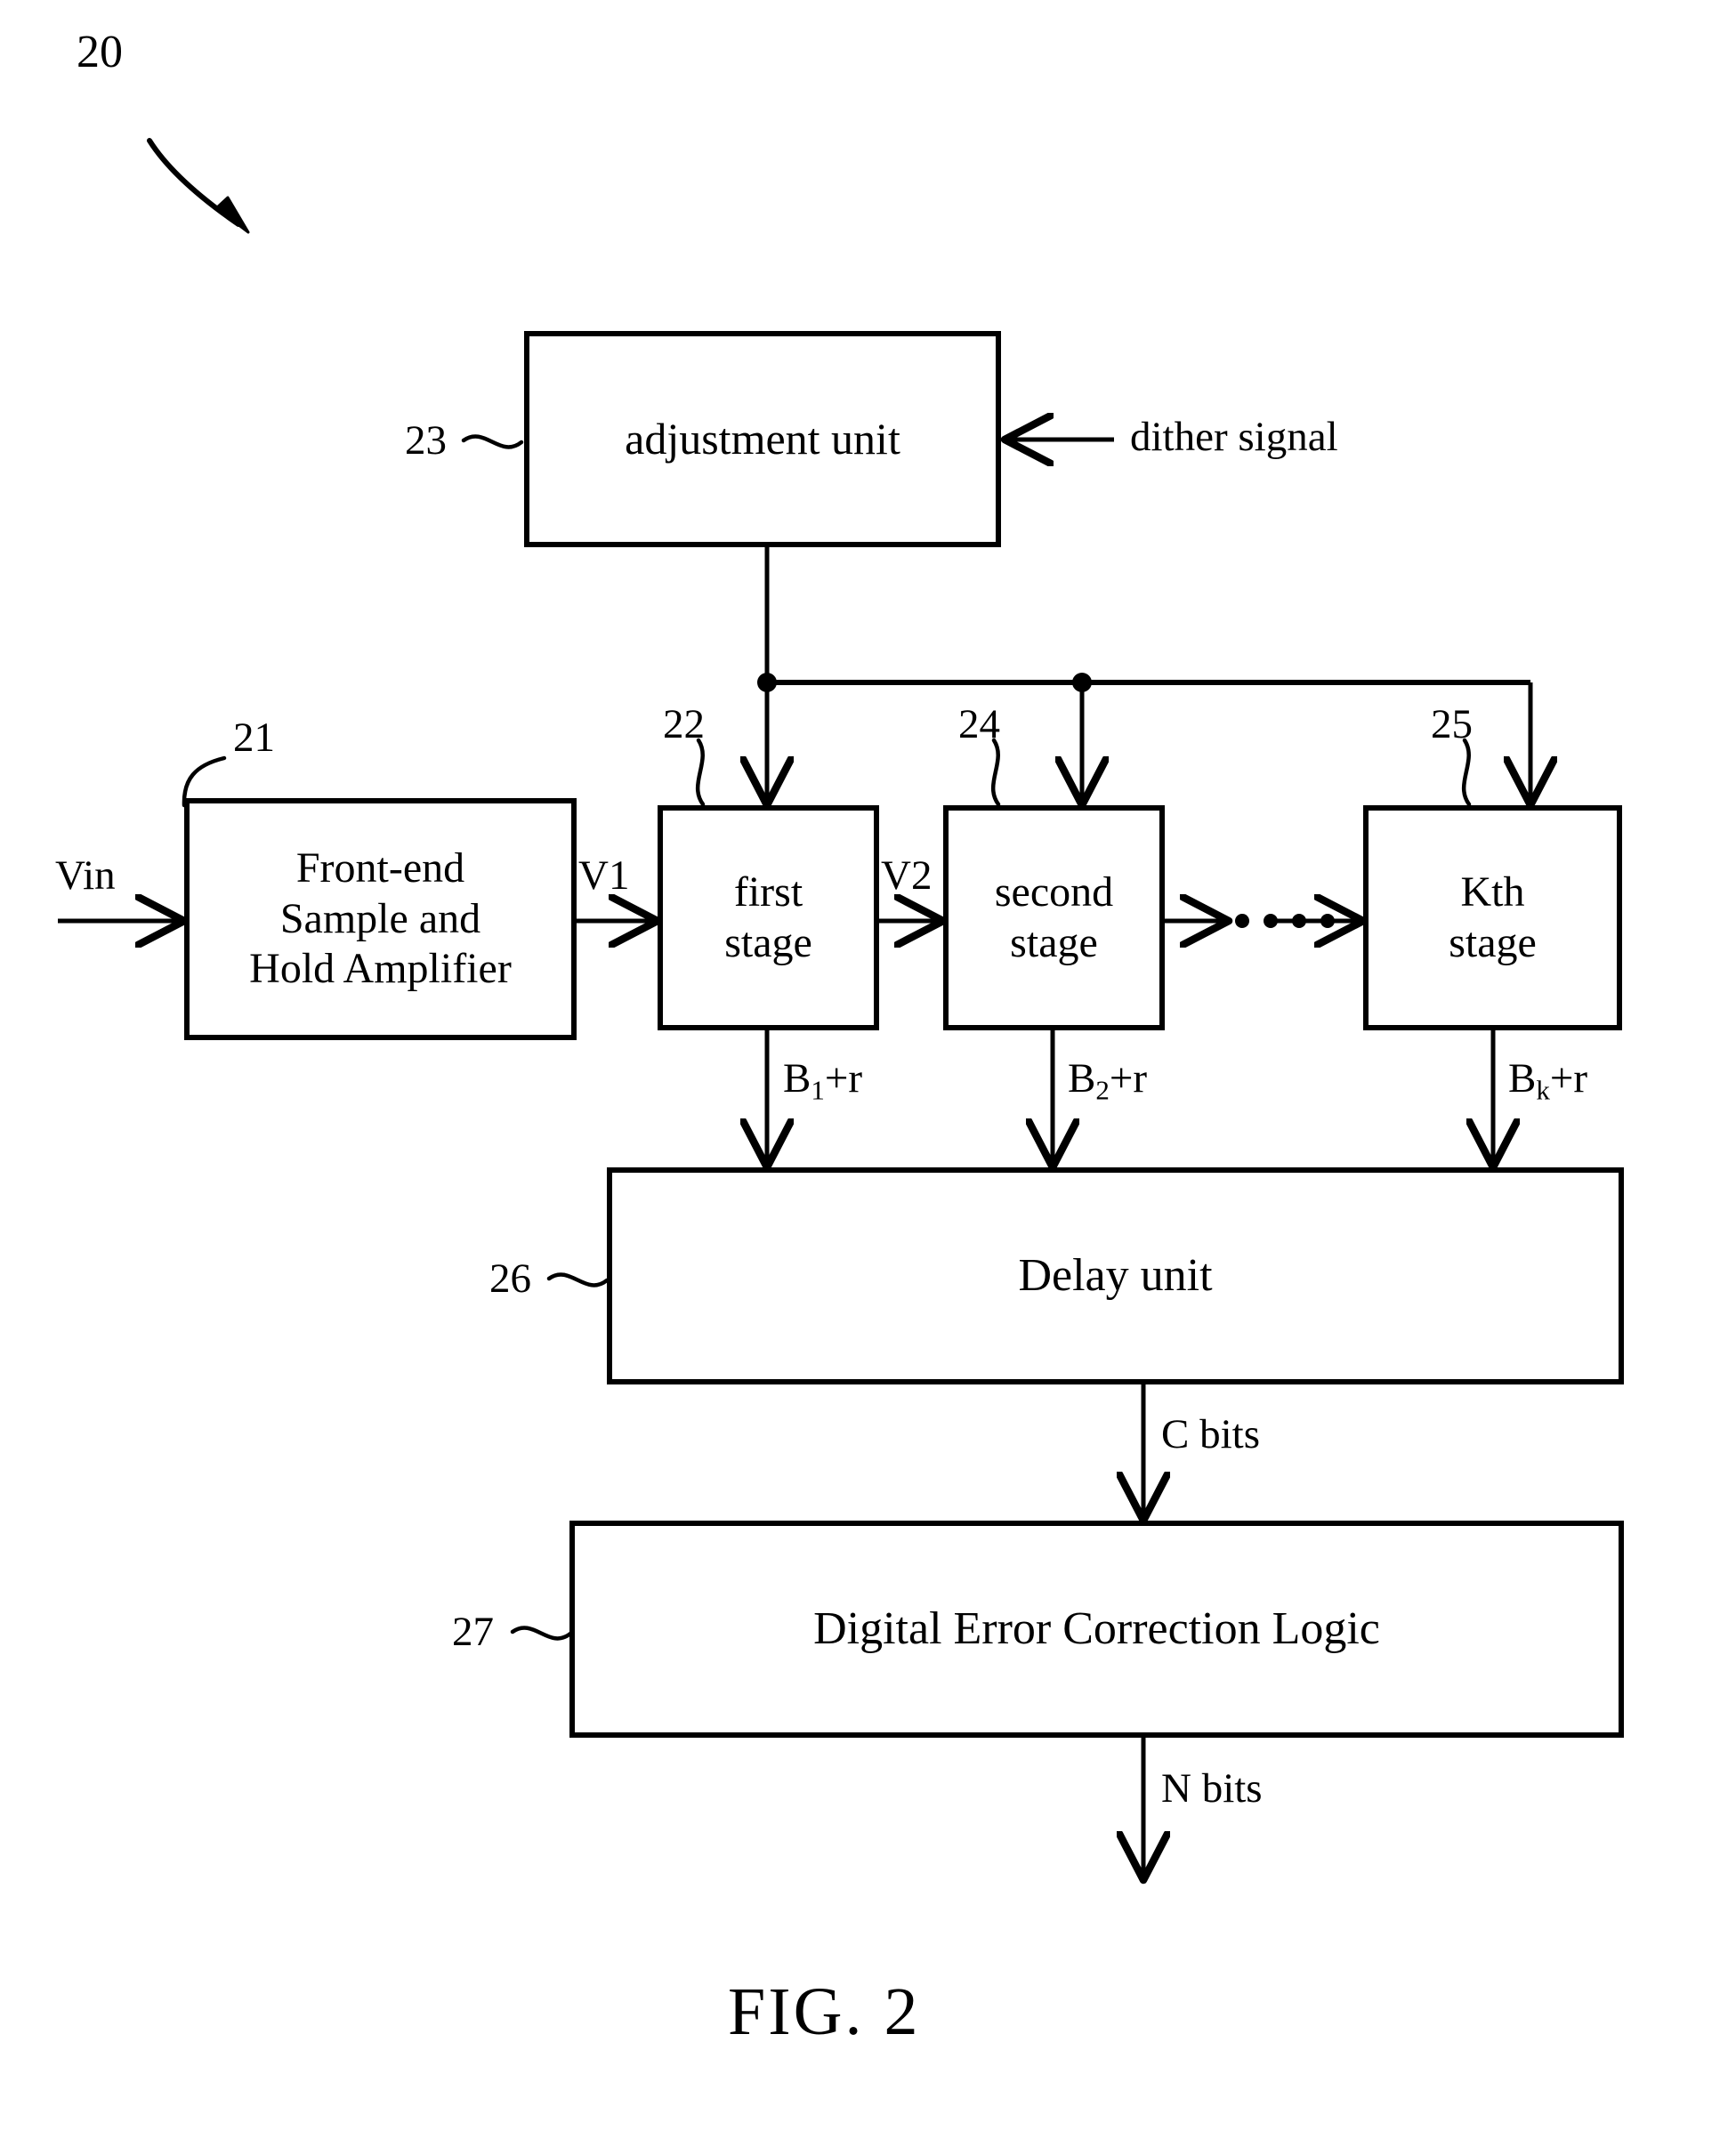  What do you see at coordinates (254, 737) in the screenshot?
I see `front-end-sha-ref: 21` at bounding box center [254, 737].